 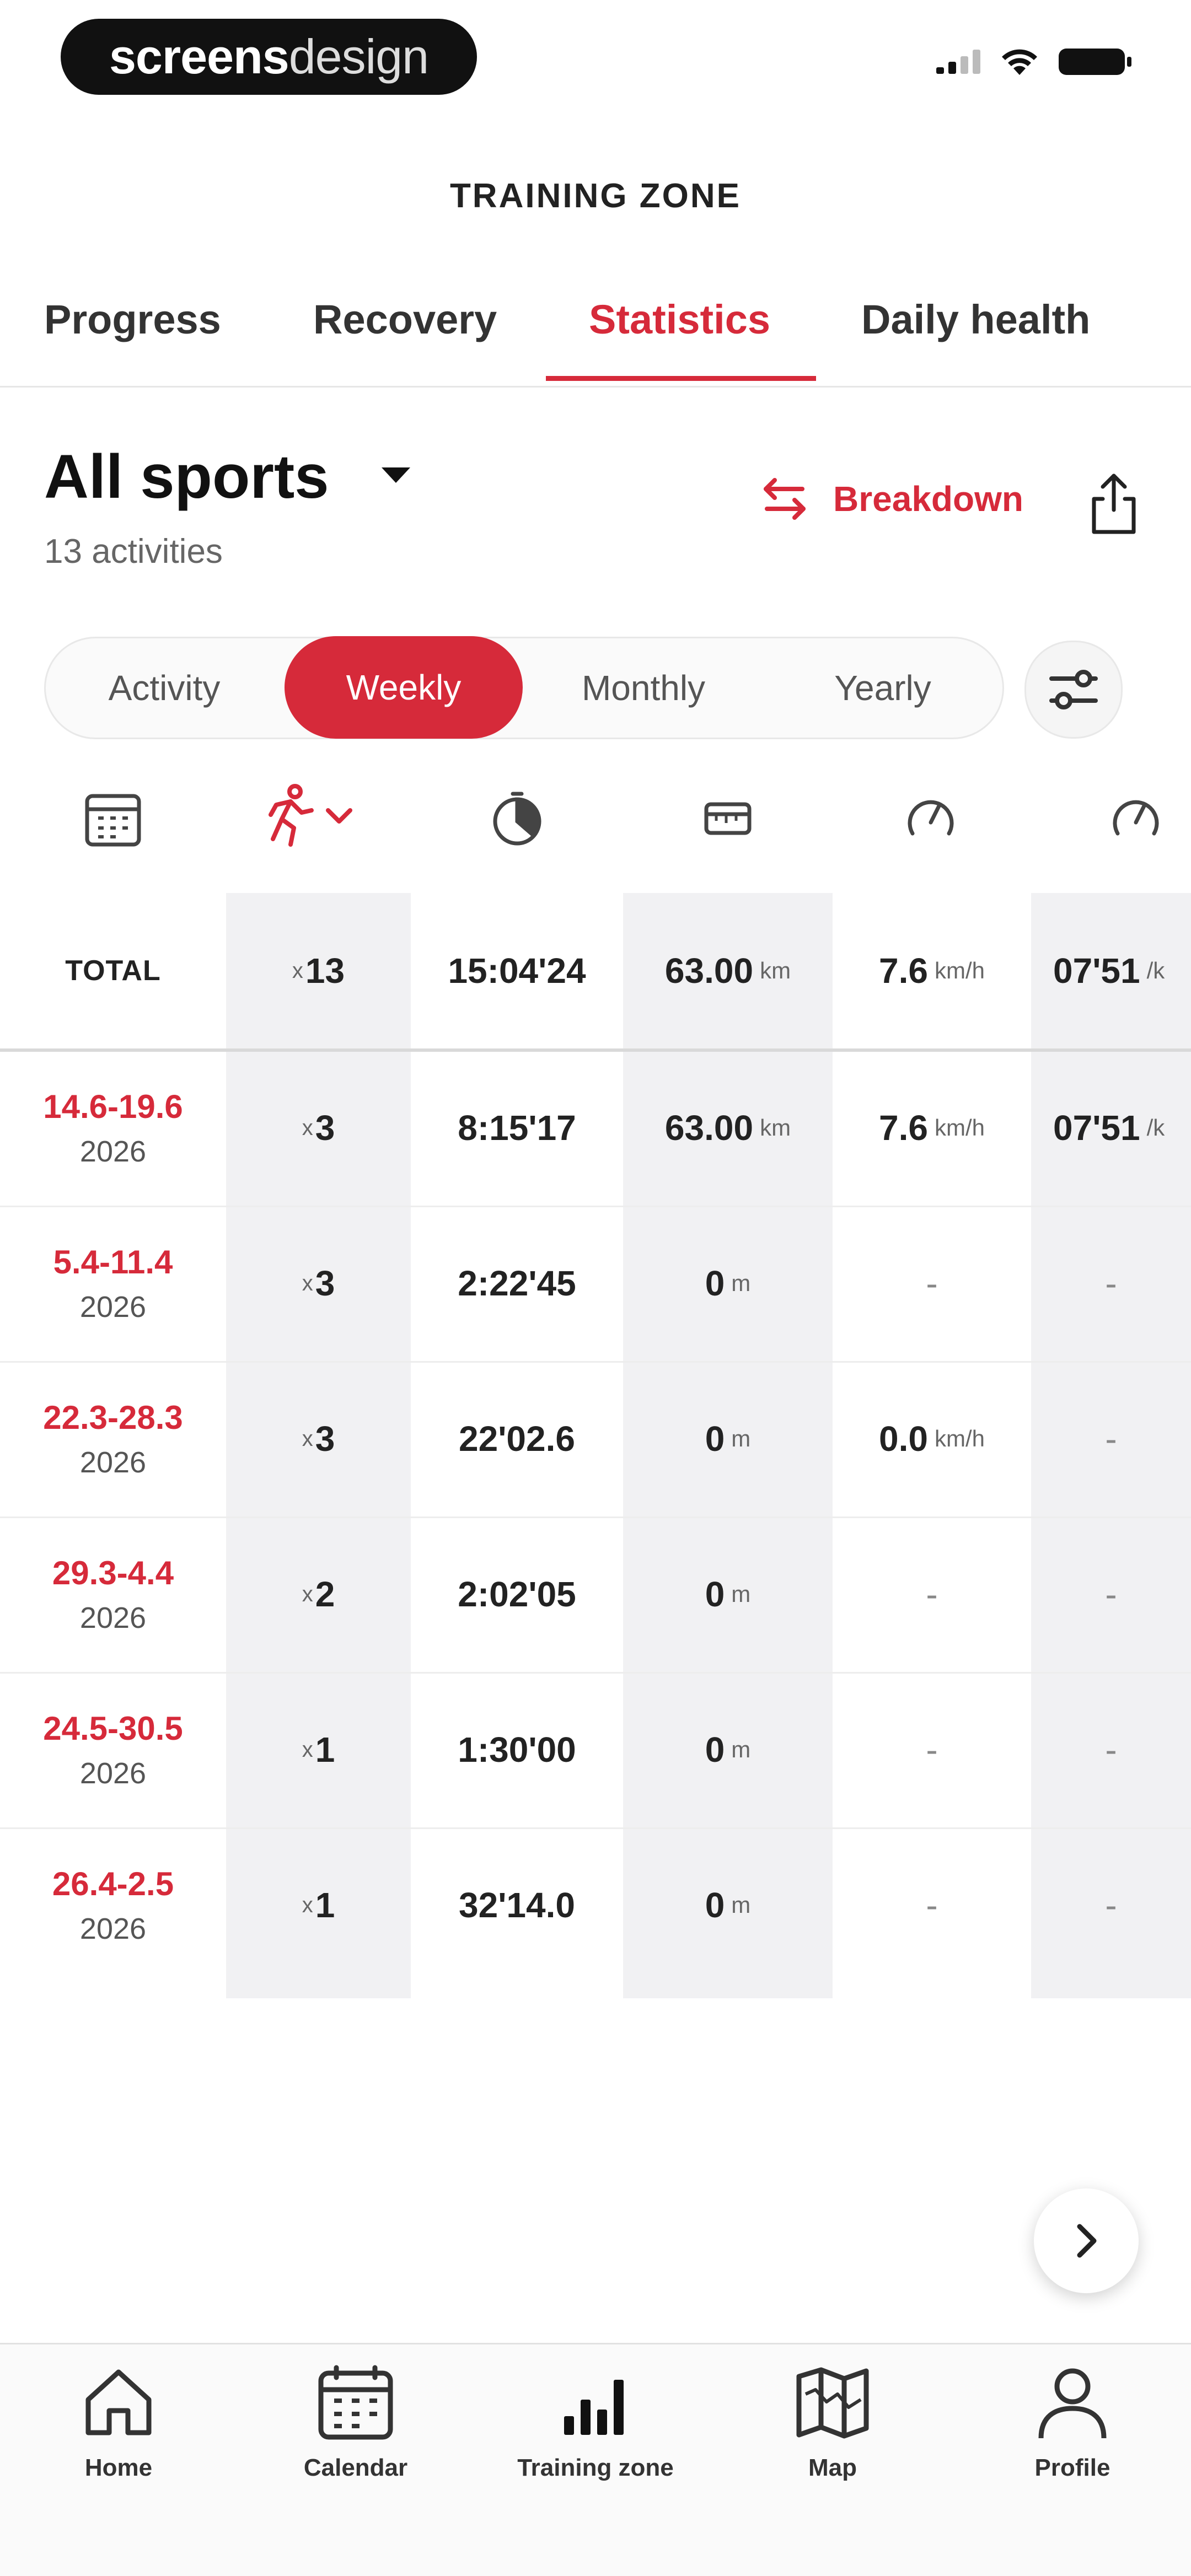 What do you see at coordinates (291, 815) in the screenshot?
I see `running-icon` at bounding box center [291, 815].